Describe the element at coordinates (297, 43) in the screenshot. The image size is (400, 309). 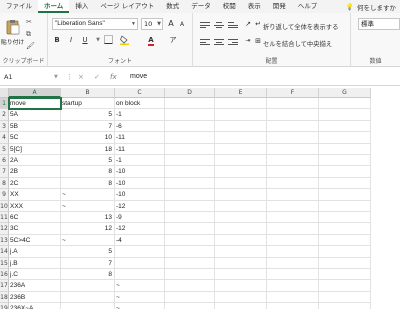
I see `merge-center-button: セルを結合して中央揃え` at that location.